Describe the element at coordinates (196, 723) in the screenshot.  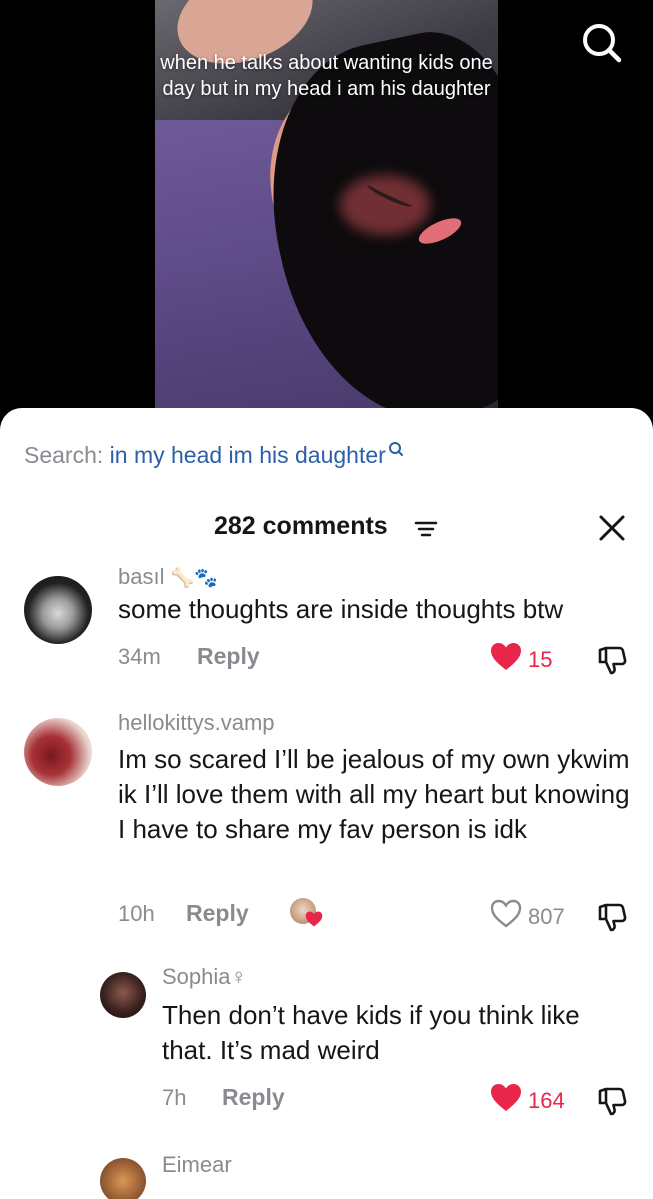
I see `comment-username: hellokittys.vamp` at that location.